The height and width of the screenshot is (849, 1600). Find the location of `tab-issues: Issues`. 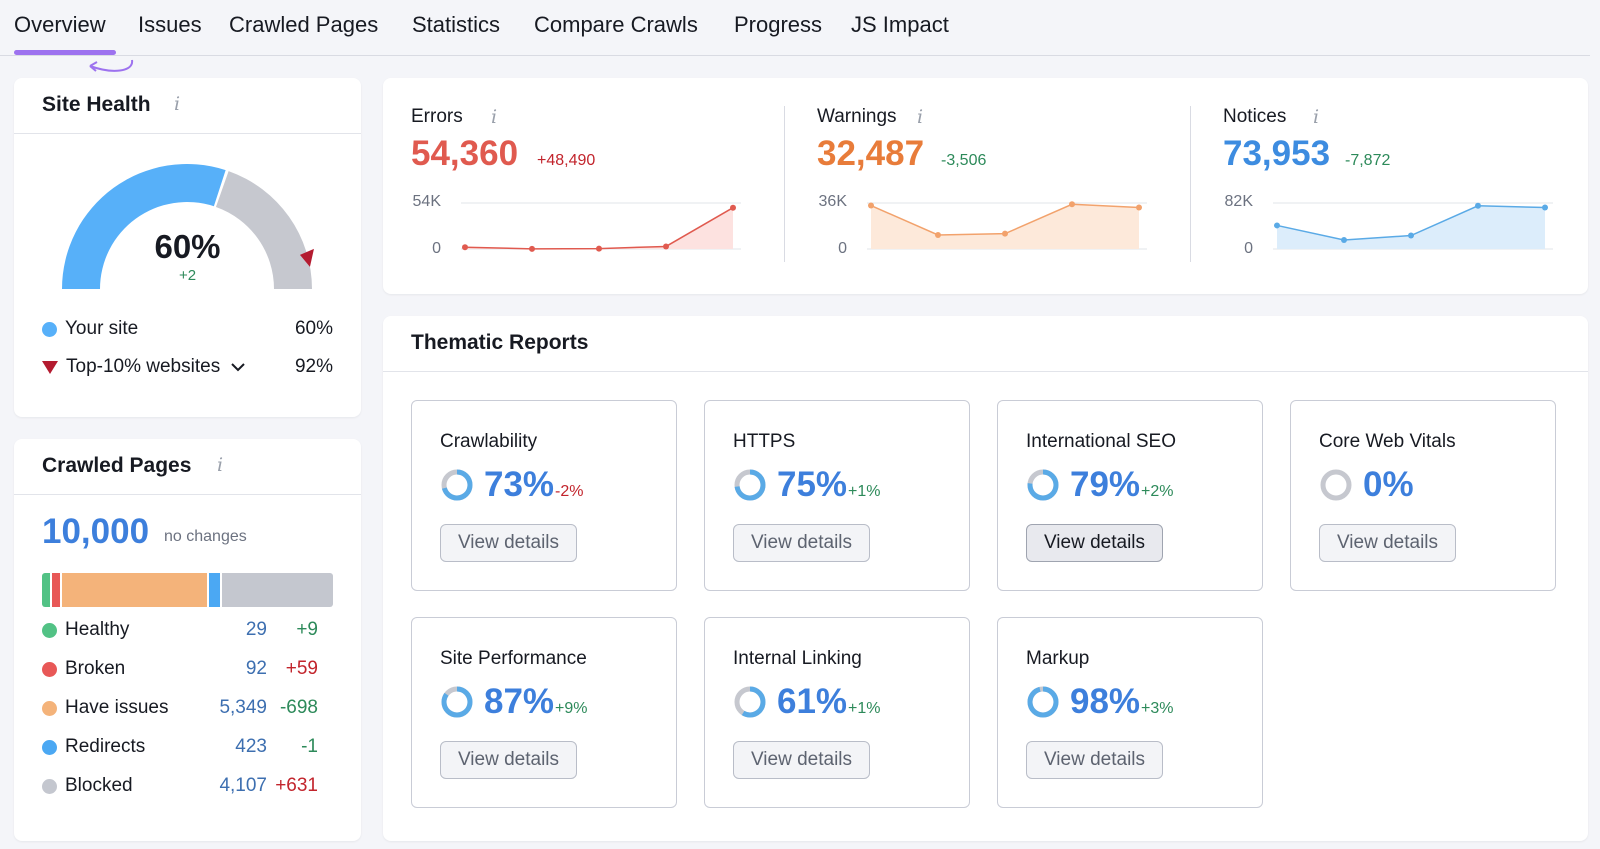

tab-issues: Issues is located at coordinates (170, 25).